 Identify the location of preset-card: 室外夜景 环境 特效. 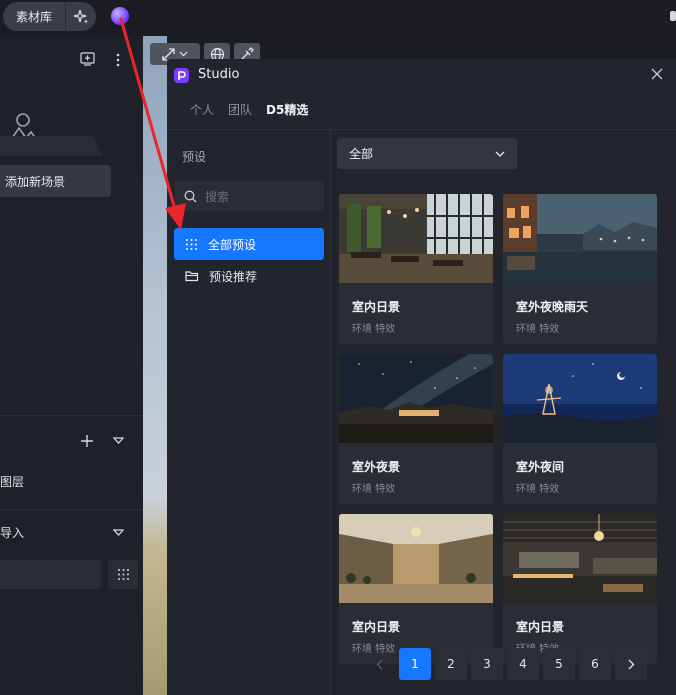
(416, 429).